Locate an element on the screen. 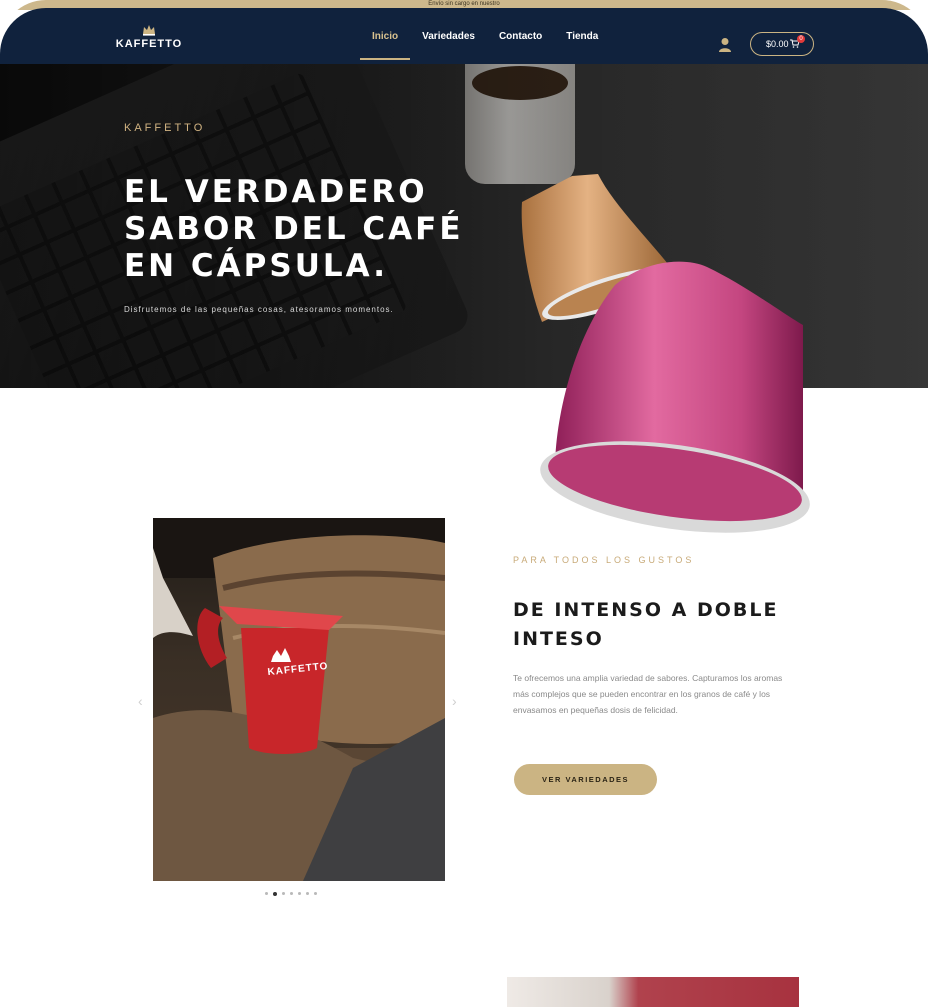 This screenshot has height=1007, width=928. carousel-dots is located at coordinates (300, 894).